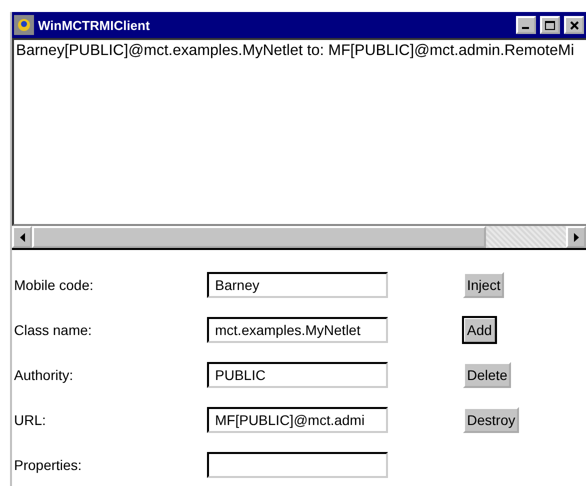  I want to click on field-label: Mobile code:, so click(54, 285).